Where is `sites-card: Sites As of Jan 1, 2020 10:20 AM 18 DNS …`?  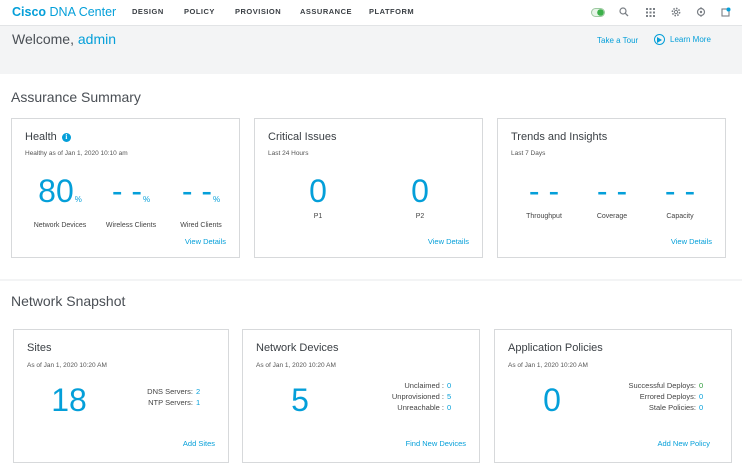
sites-card: Sites As of Jan 1, 2020 10:20 AM 18 DNS … is located at coordinates (121, 396).